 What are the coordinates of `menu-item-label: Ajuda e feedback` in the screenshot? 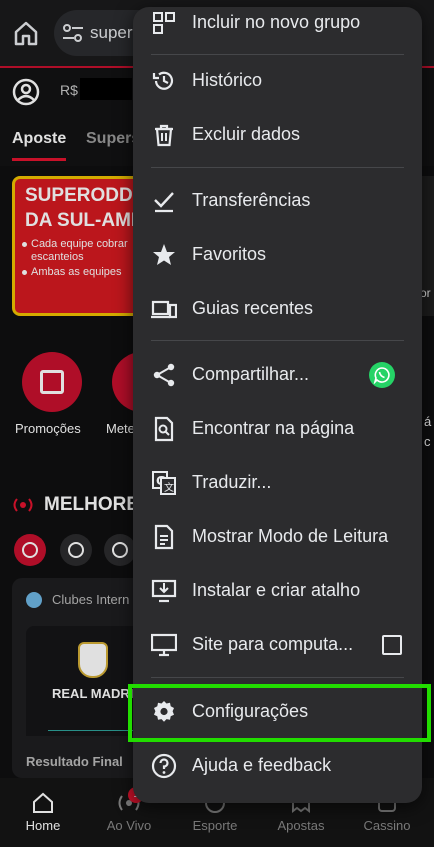 It's located at (262, 765).